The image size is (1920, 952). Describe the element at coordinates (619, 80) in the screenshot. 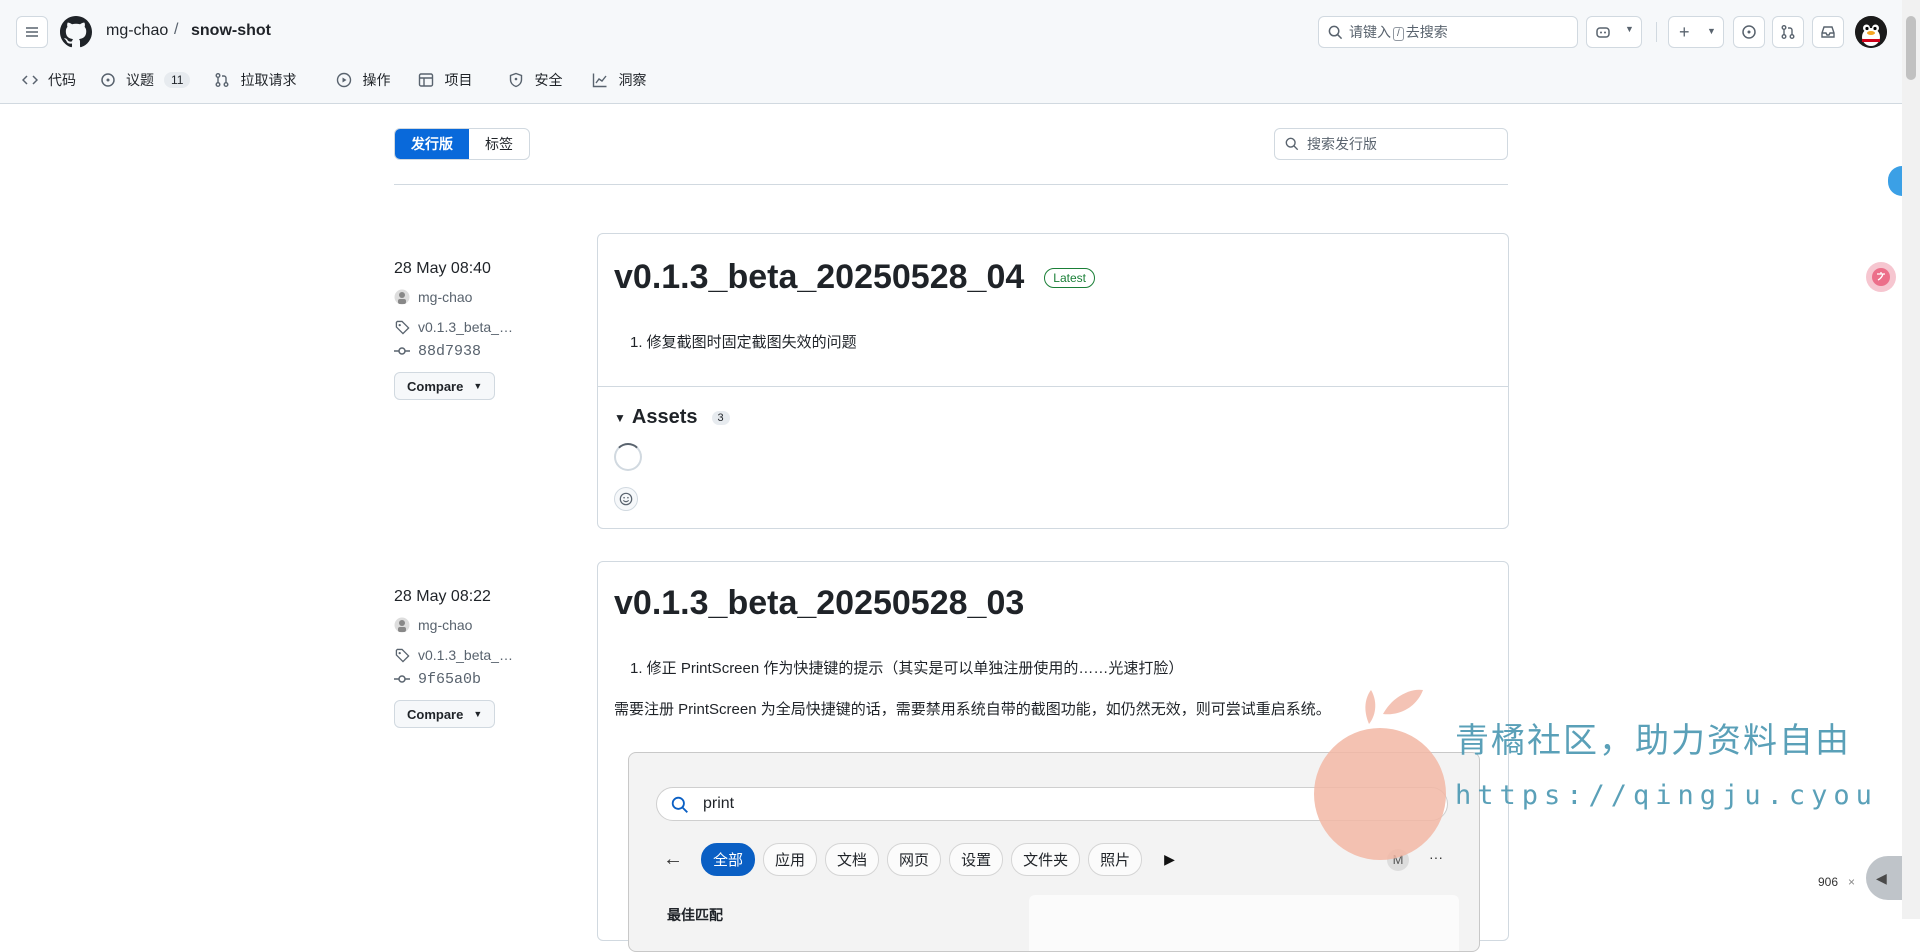

I see `tab-insights: 洞察` at that location.